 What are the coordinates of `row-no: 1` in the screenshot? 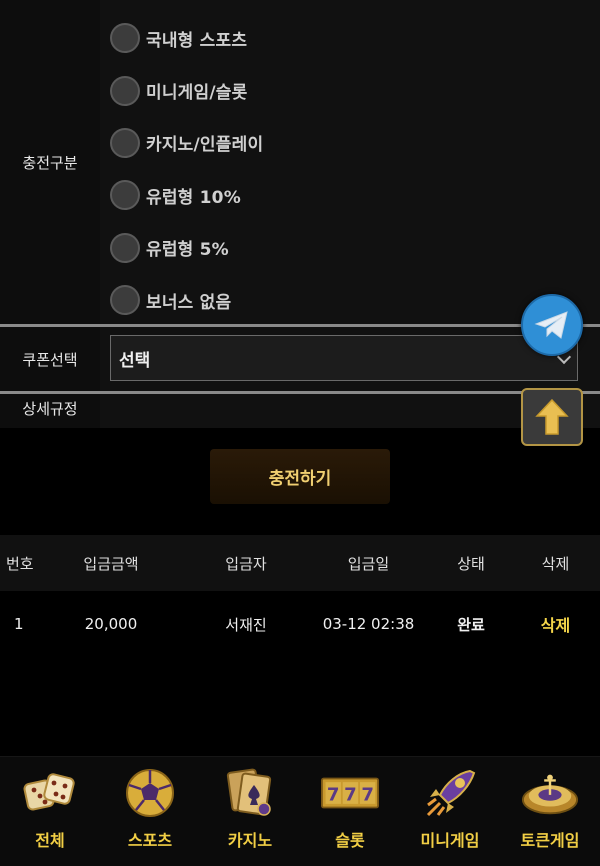 It's located at (19, 624).